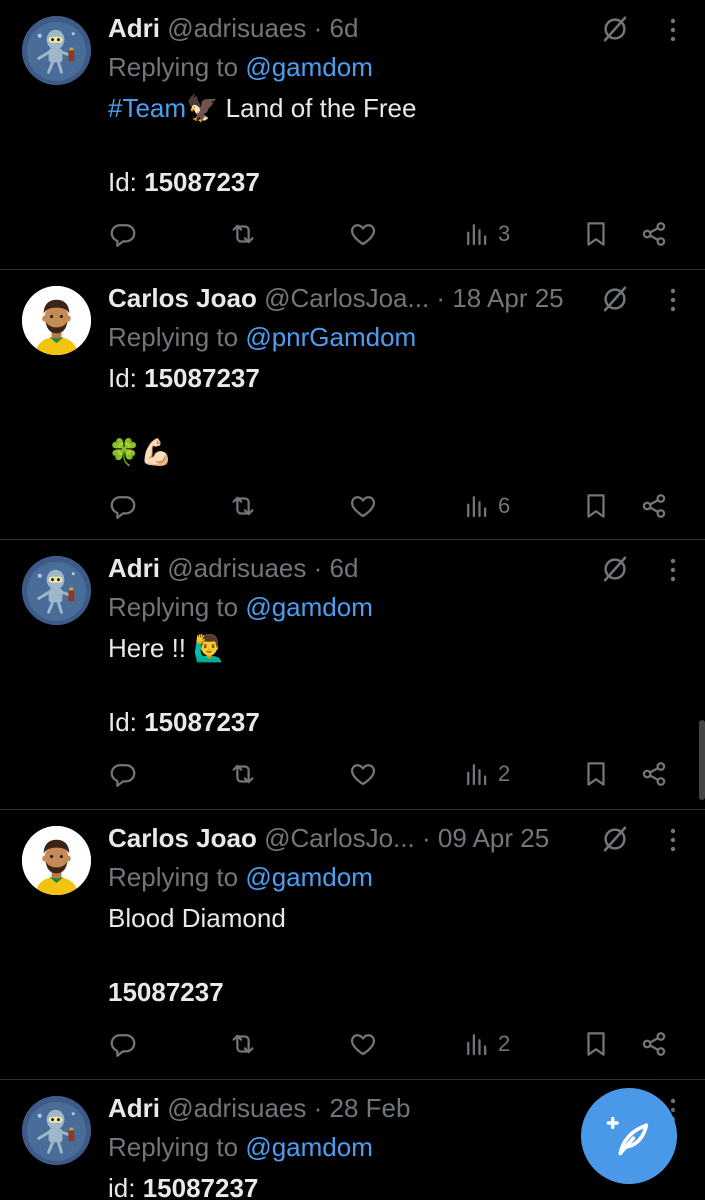 This screenshot has width=705, height=1200. I want to click on tweet-header: Carlos Joao @CarlosJo... · 09 Apr 25, so click(351, 838).